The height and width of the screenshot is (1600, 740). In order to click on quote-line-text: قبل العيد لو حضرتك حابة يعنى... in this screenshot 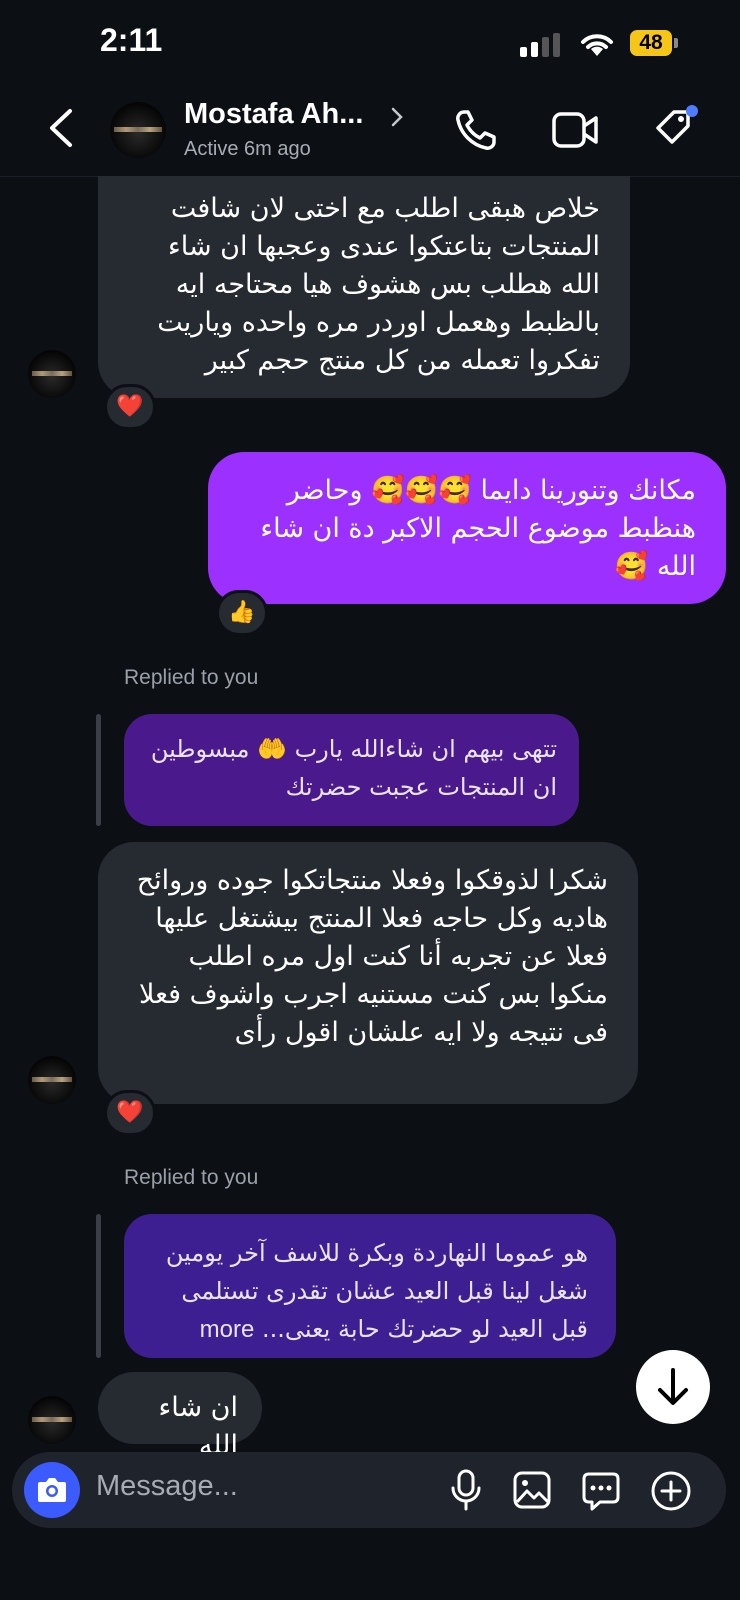, I will do `click(424, 1329)`.